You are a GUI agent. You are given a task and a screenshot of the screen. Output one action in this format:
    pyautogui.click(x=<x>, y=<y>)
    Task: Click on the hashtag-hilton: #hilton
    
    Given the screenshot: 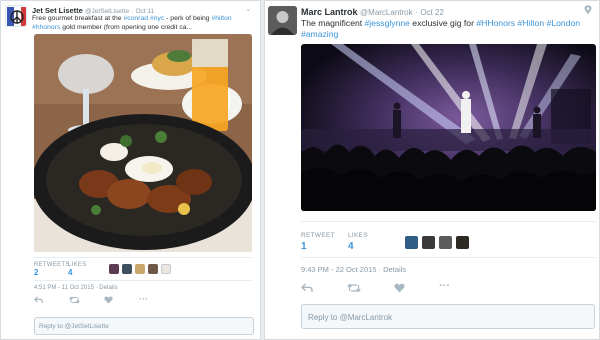 What is the action you would take?
    pyautogui.click(x=221, y=18)
    